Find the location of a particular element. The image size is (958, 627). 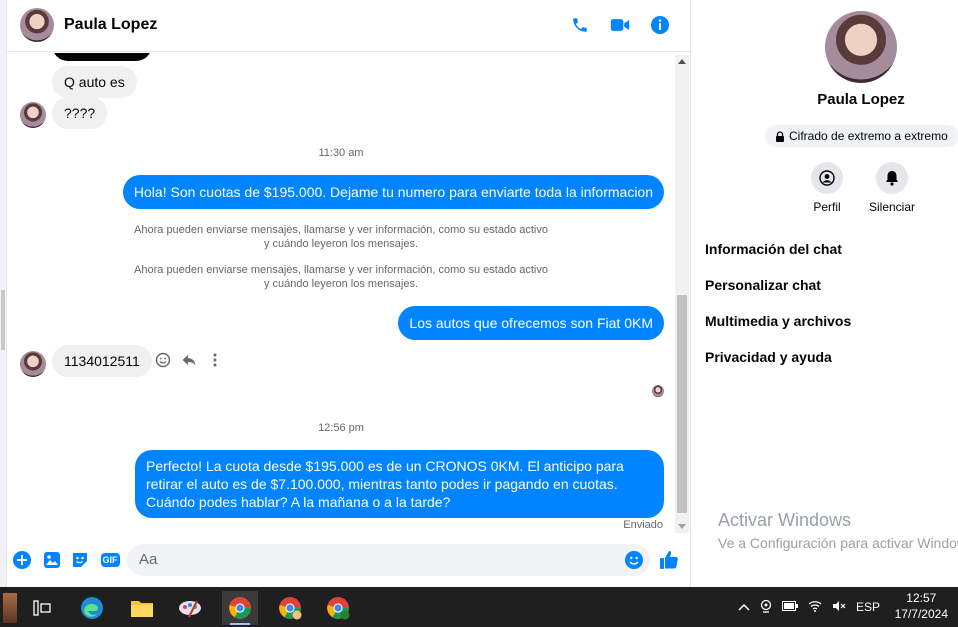

message-input-placeholder: Aa is located at coordinates (148, 559).